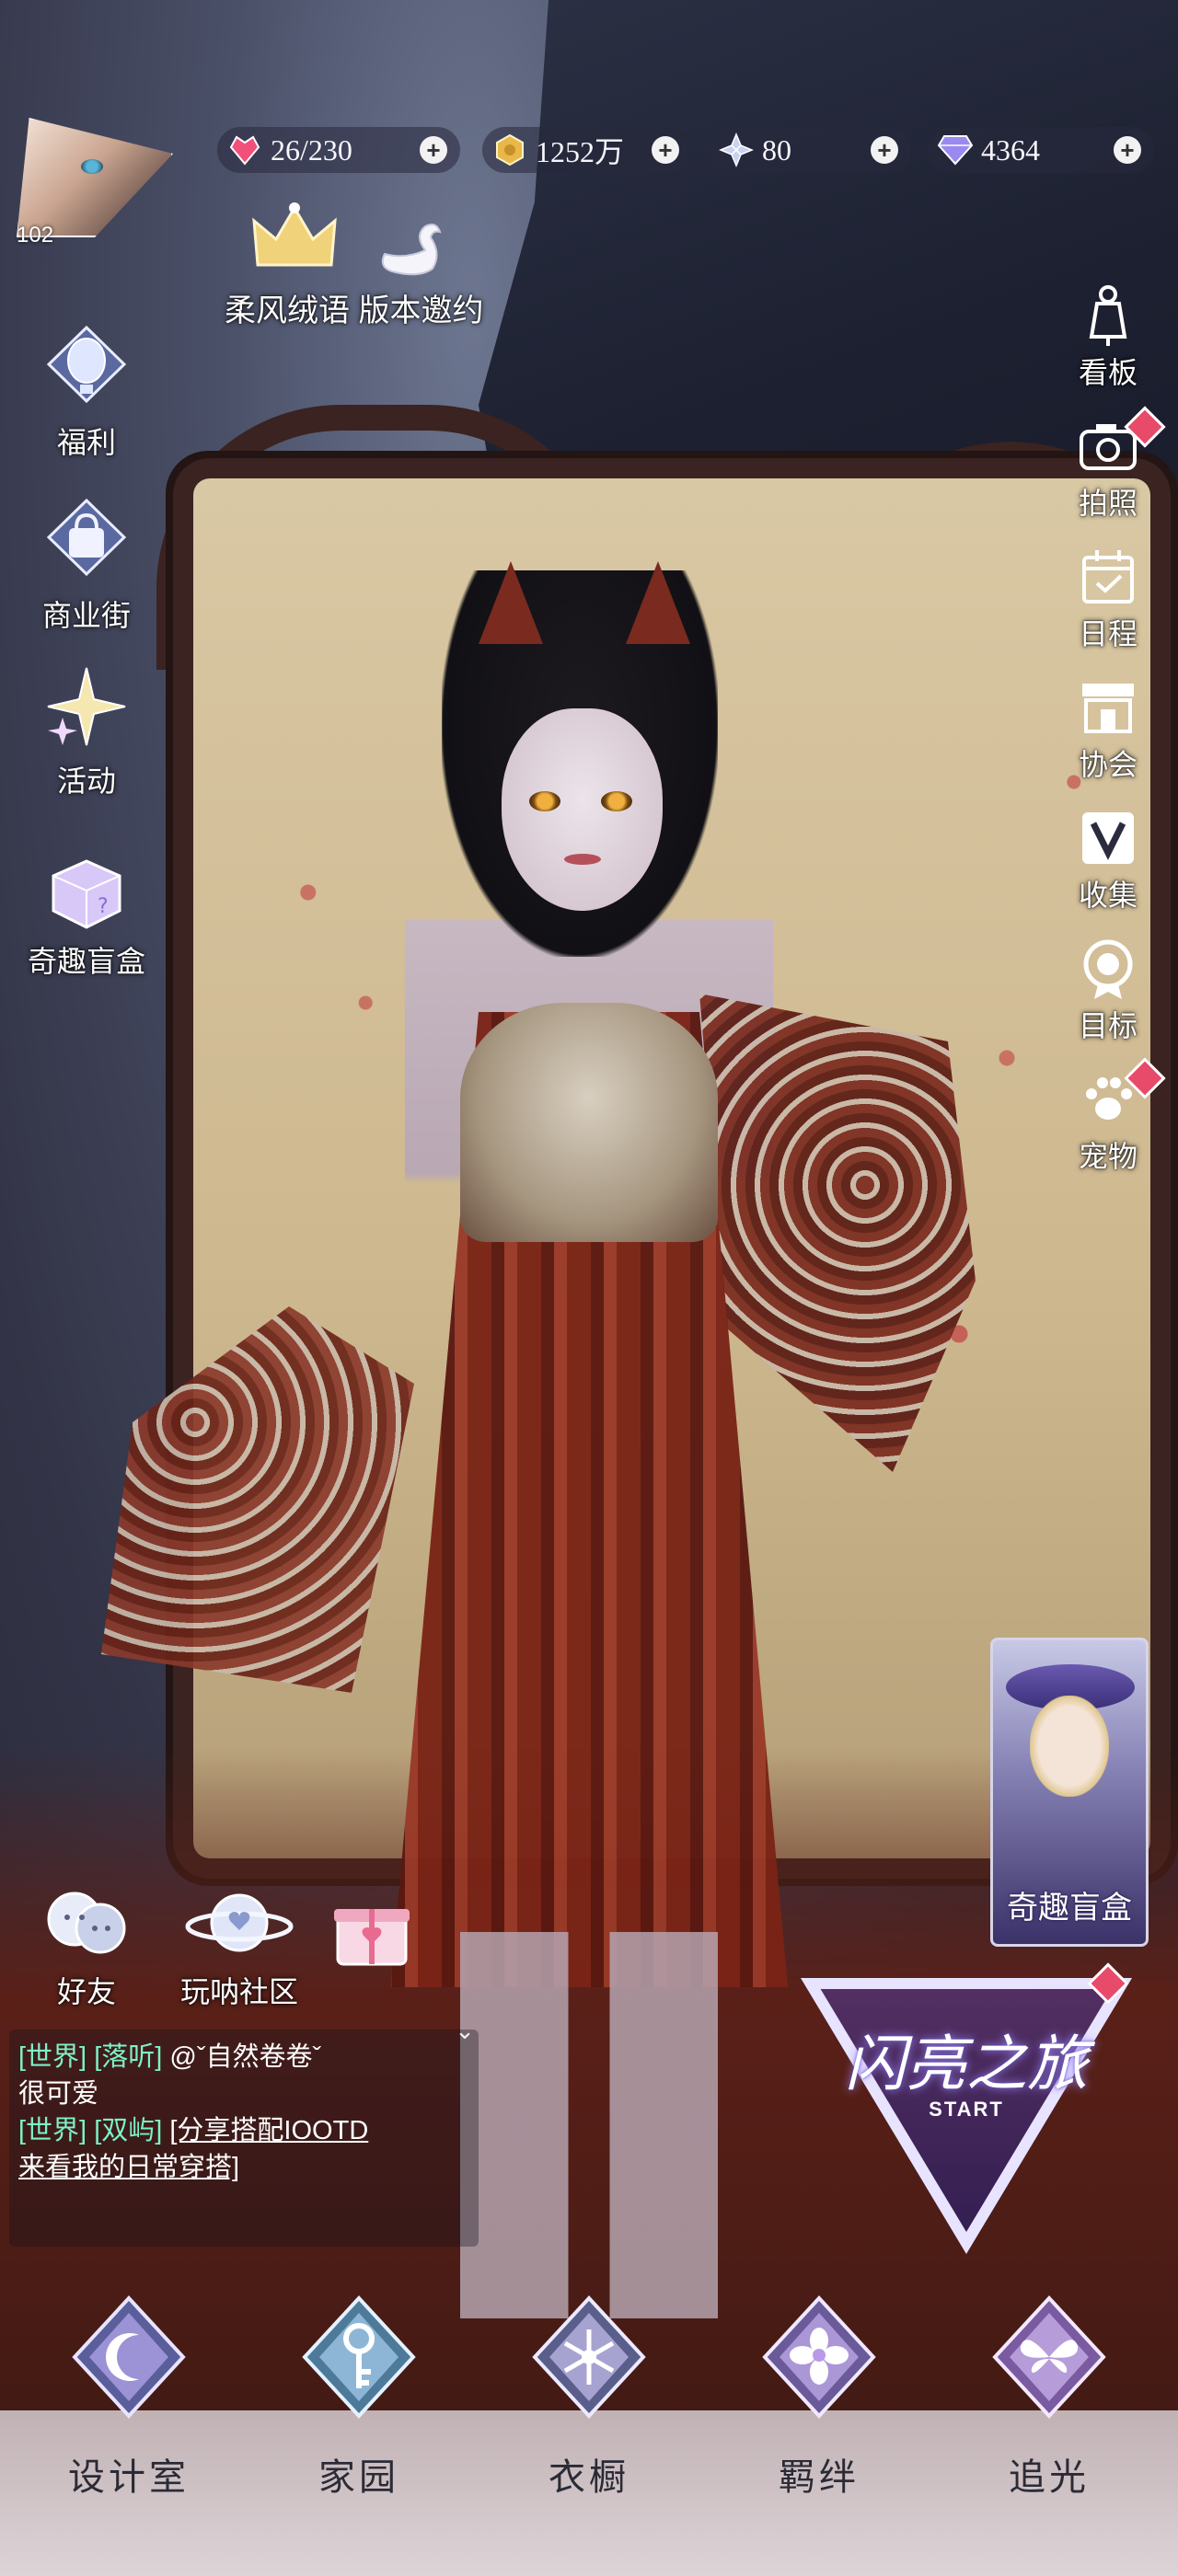 This screenshot has width=1178, height=2576. Describe the element at coordinates (239, 1923) in the screenshot. I see `planet-heart-icon` at that location.